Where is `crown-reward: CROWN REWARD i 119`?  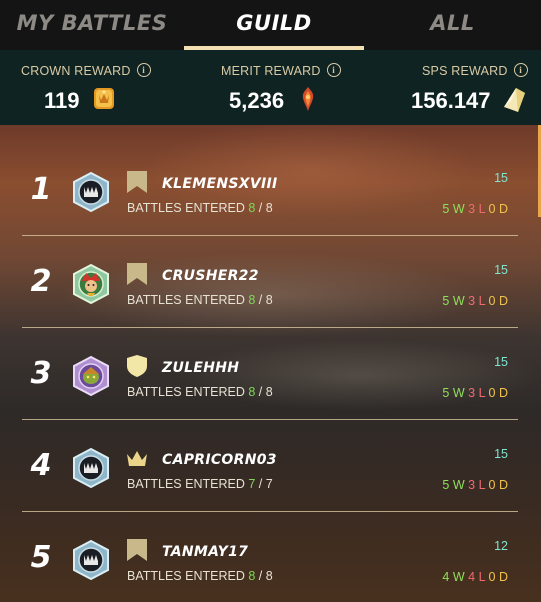
crown-reward: CROWN REWARD i 119 is located at coordinates (90, 87).